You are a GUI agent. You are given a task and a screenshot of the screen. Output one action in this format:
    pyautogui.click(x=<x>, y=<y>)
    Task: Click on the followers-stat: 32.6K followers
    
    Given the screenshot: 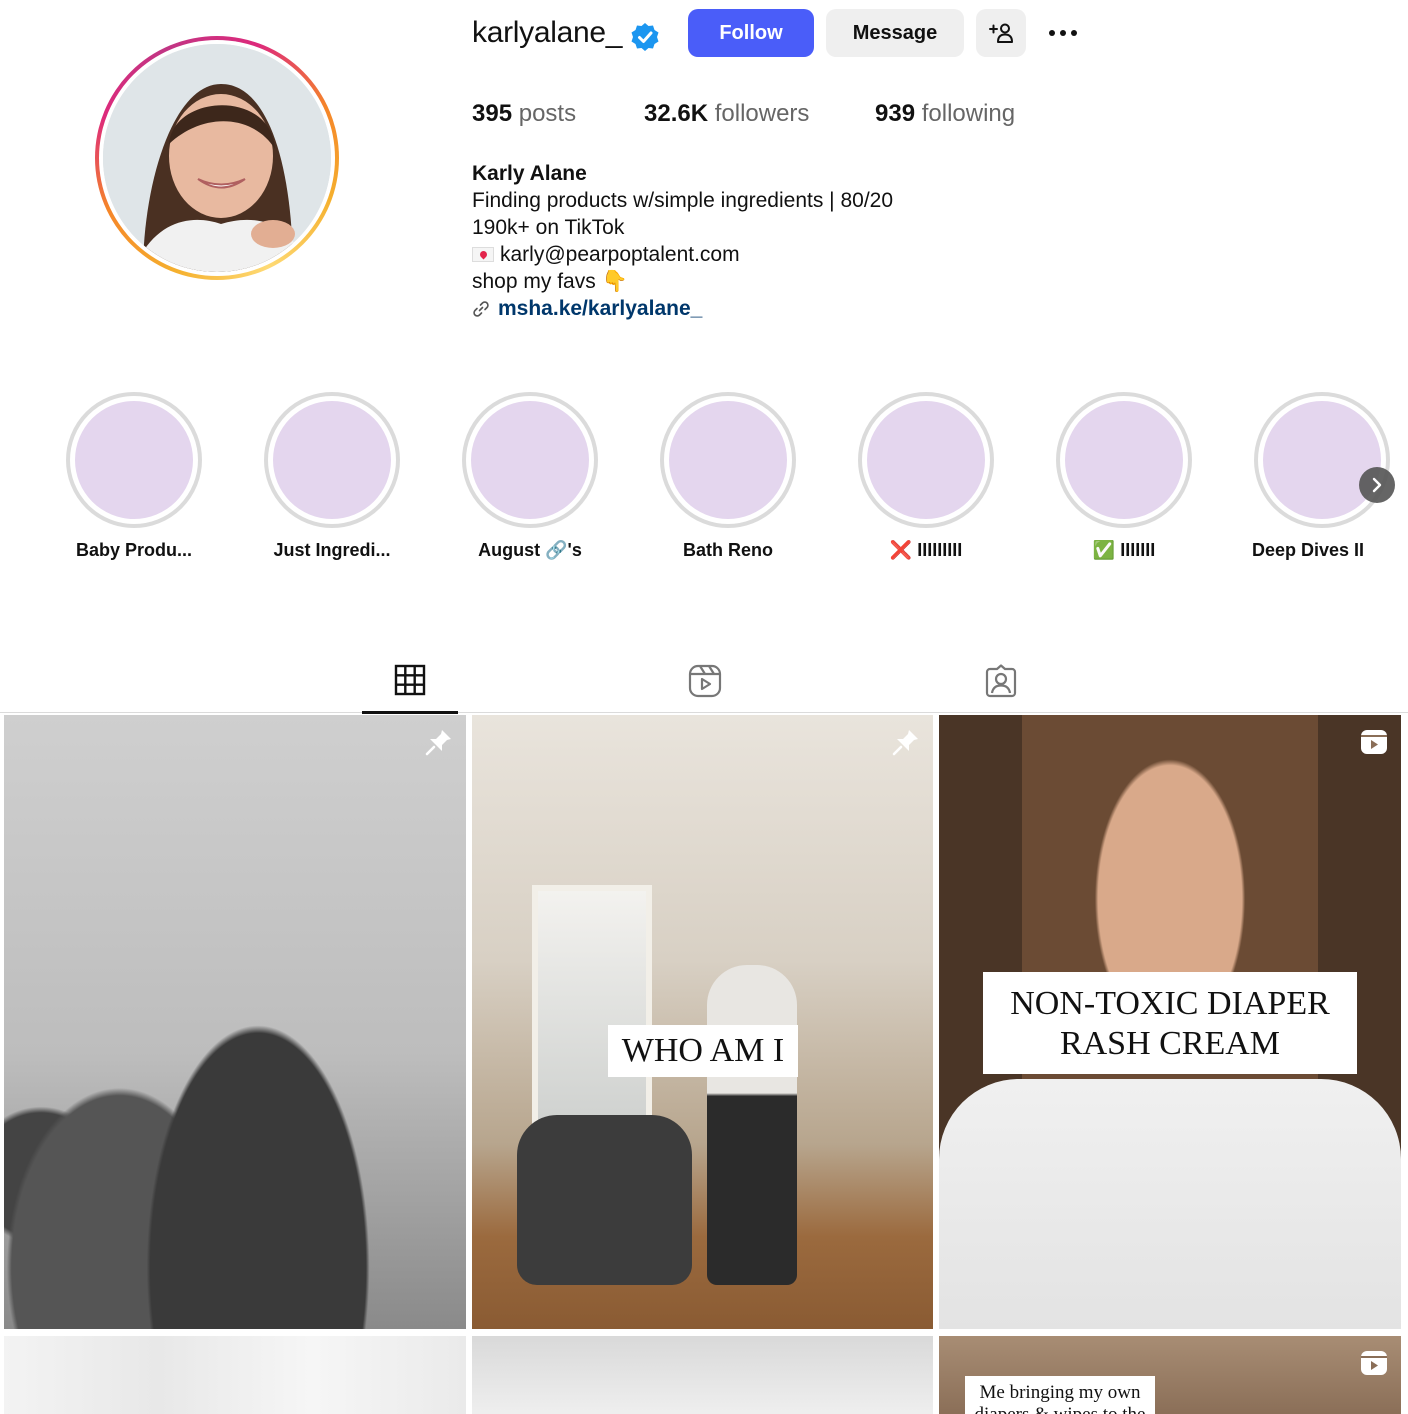 What is the action you would take?
    pyautogui.click(x=726, y=114)
    